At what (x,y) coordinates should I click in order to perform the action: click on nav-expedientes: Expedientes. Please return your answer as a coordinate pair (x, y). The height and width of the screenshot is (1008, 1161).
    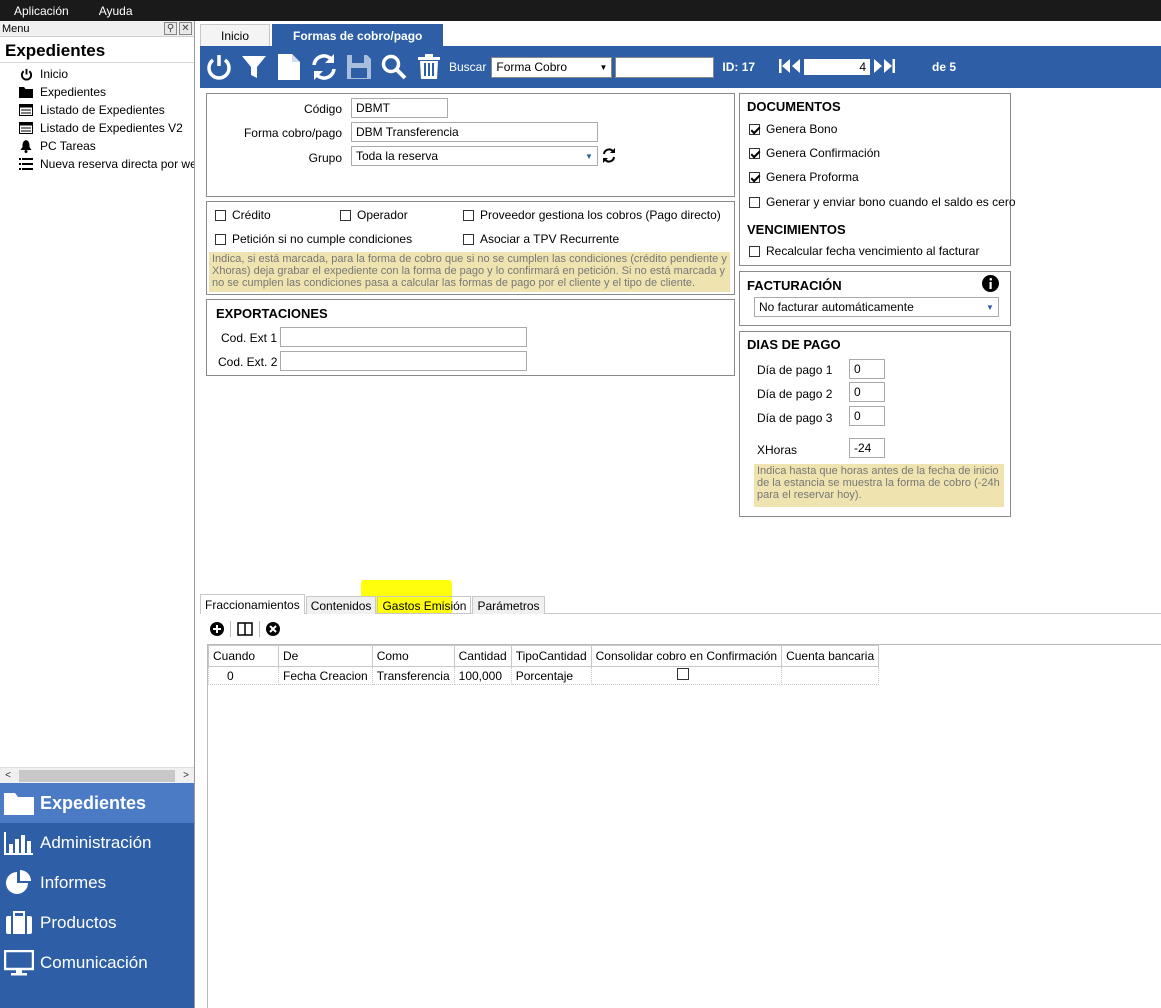
    Looking at the image, I should click on (97, 803).